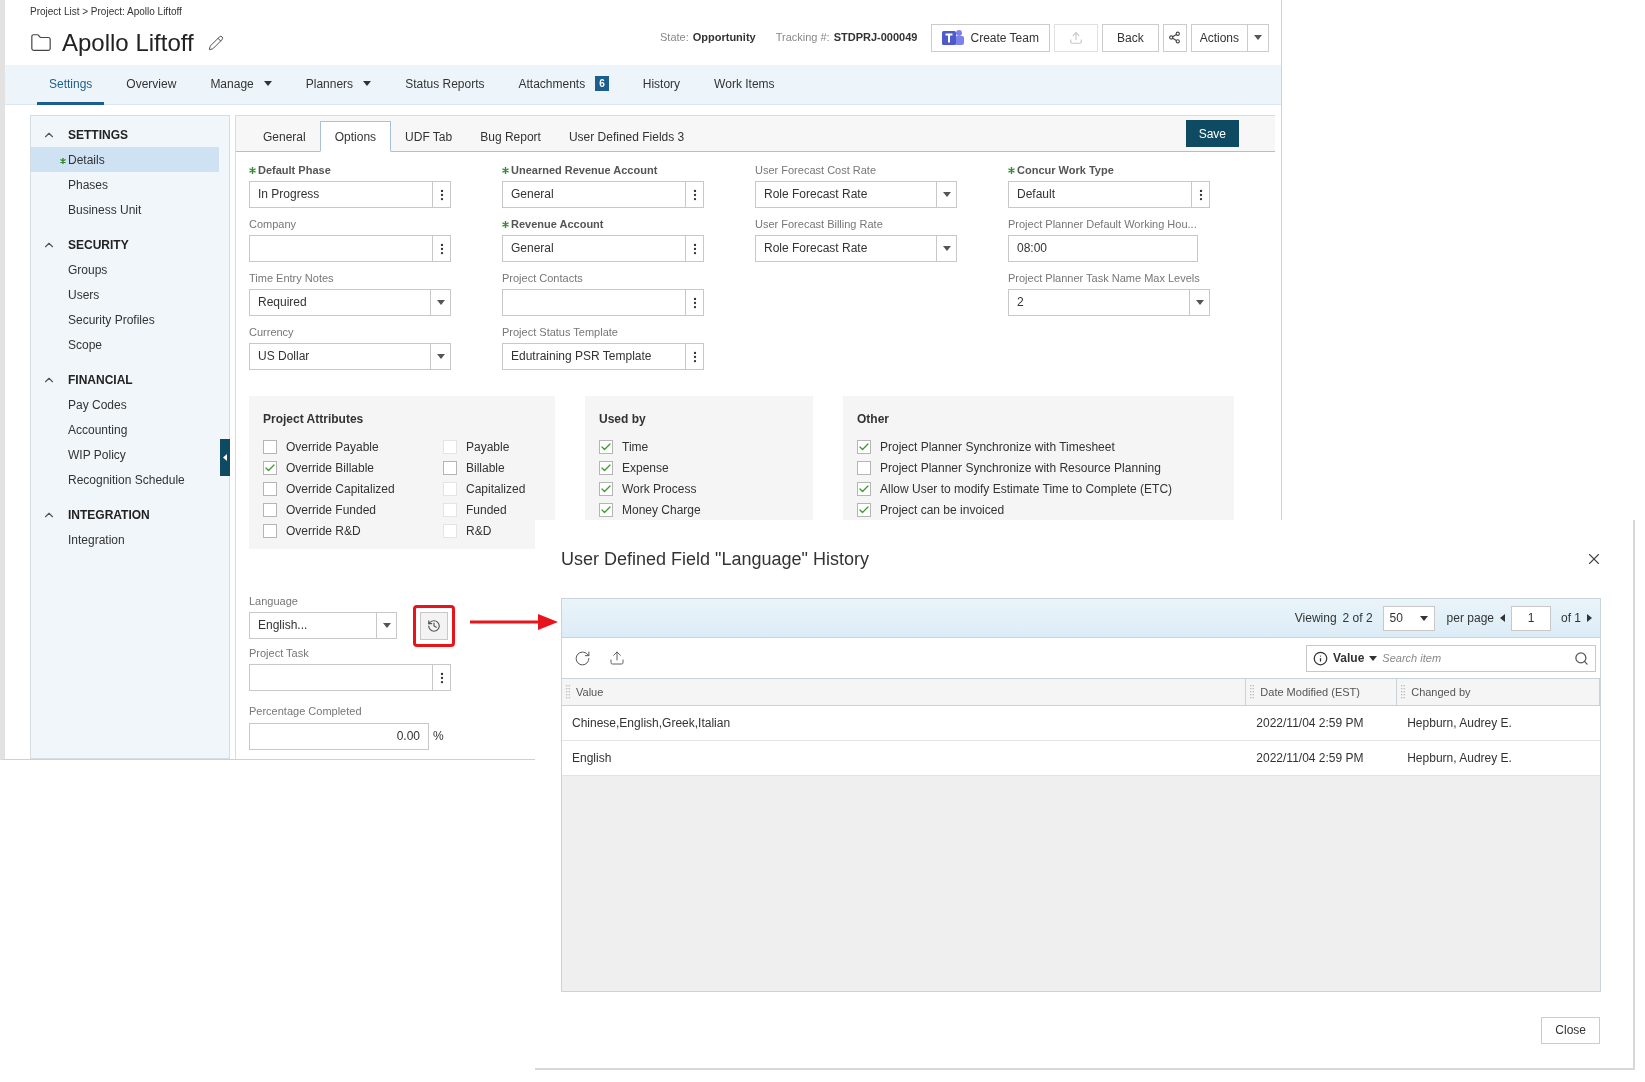 The width and height of the screenshot is (1645, 1082). What do you see at coordinates (350, 302) in the screenshot?
I see `dropdown-field: Required` at bounding box center [350, 302].